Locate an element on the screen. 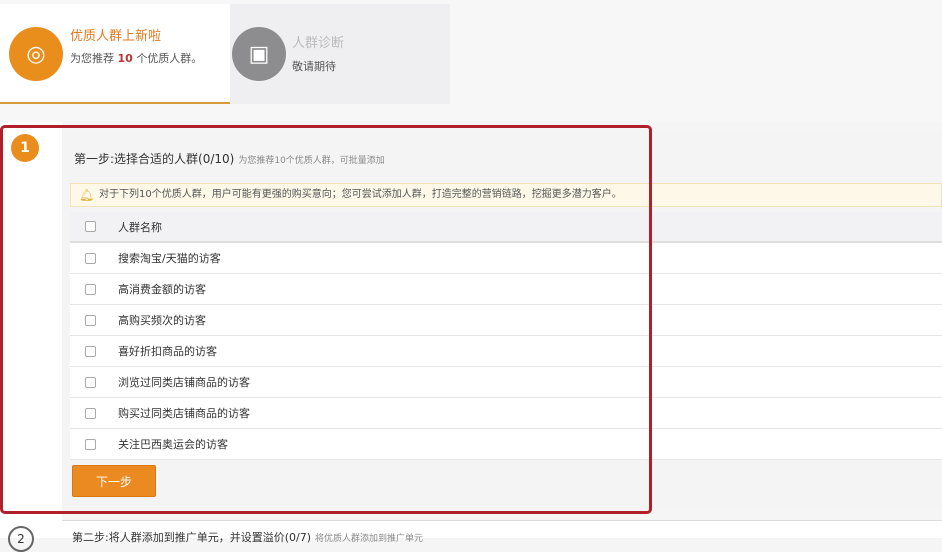 This screenshot has height=552, width=942. diagnosis-icon: ▣ is located at coordinates (259, 54).